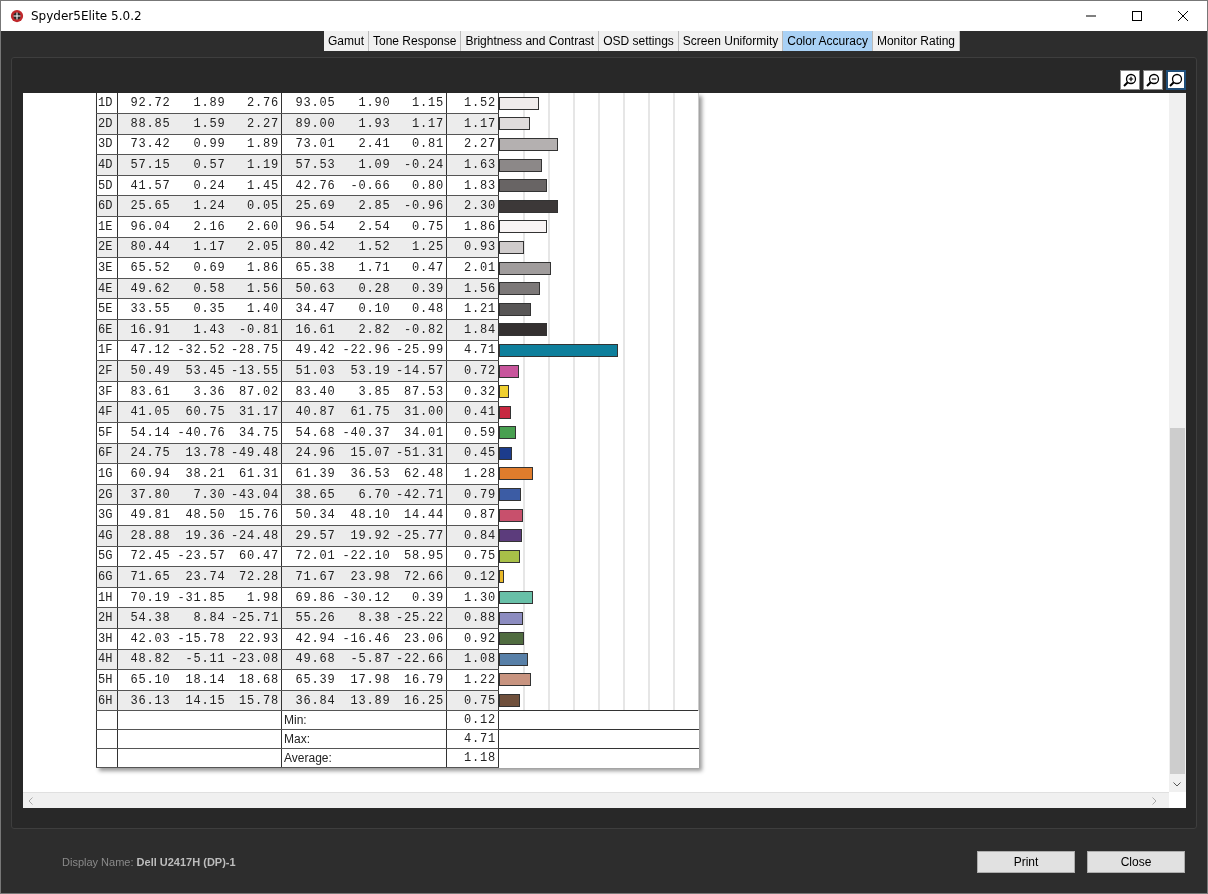 The width and height of the screenshot is (1208, 894). I want to click on table-cell: -22.96, so click(365, 350).